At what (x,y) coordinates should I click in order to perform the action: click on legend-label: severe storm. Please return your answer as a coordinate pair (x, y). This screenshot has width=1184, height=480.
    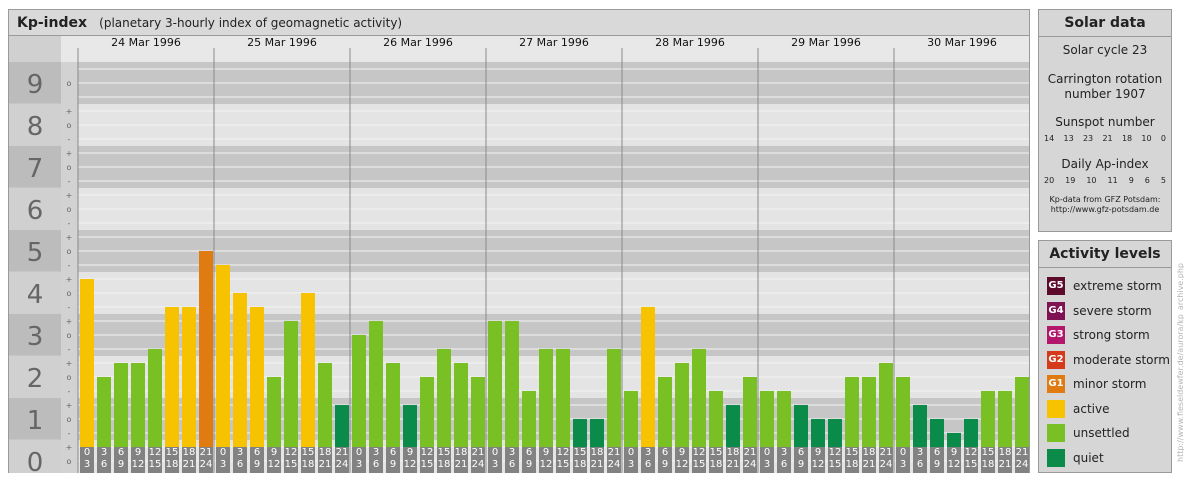
    Looking at the image, I should click on (1112, 310).